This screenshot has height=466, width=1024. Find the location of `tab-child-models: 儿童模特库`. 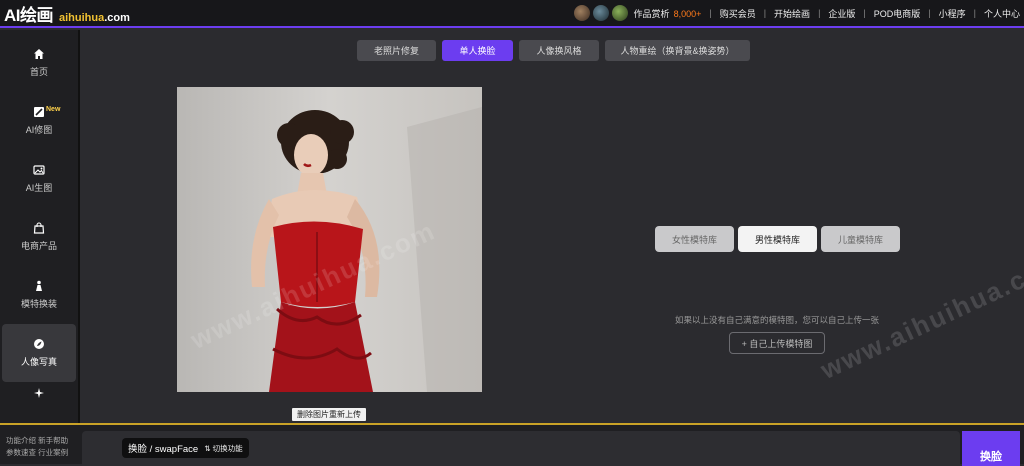

tab-child-models: 儿童模特库 is located at coordinates (860, 239).